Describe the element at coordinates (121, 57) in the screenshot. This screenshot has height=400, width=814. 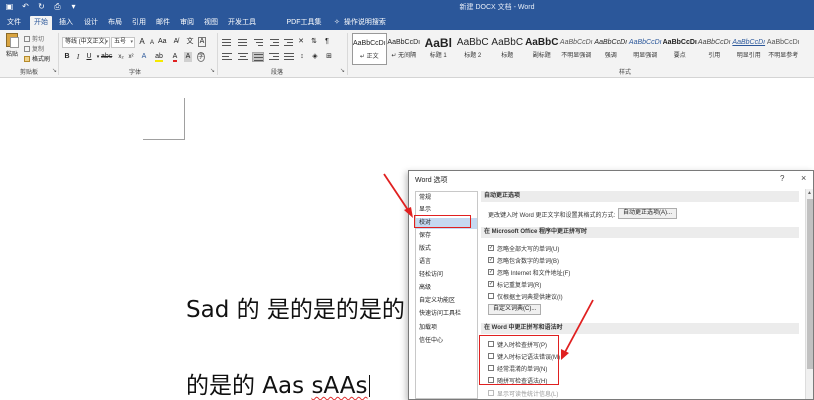
I see `subscript-icon: x₂` at that location.